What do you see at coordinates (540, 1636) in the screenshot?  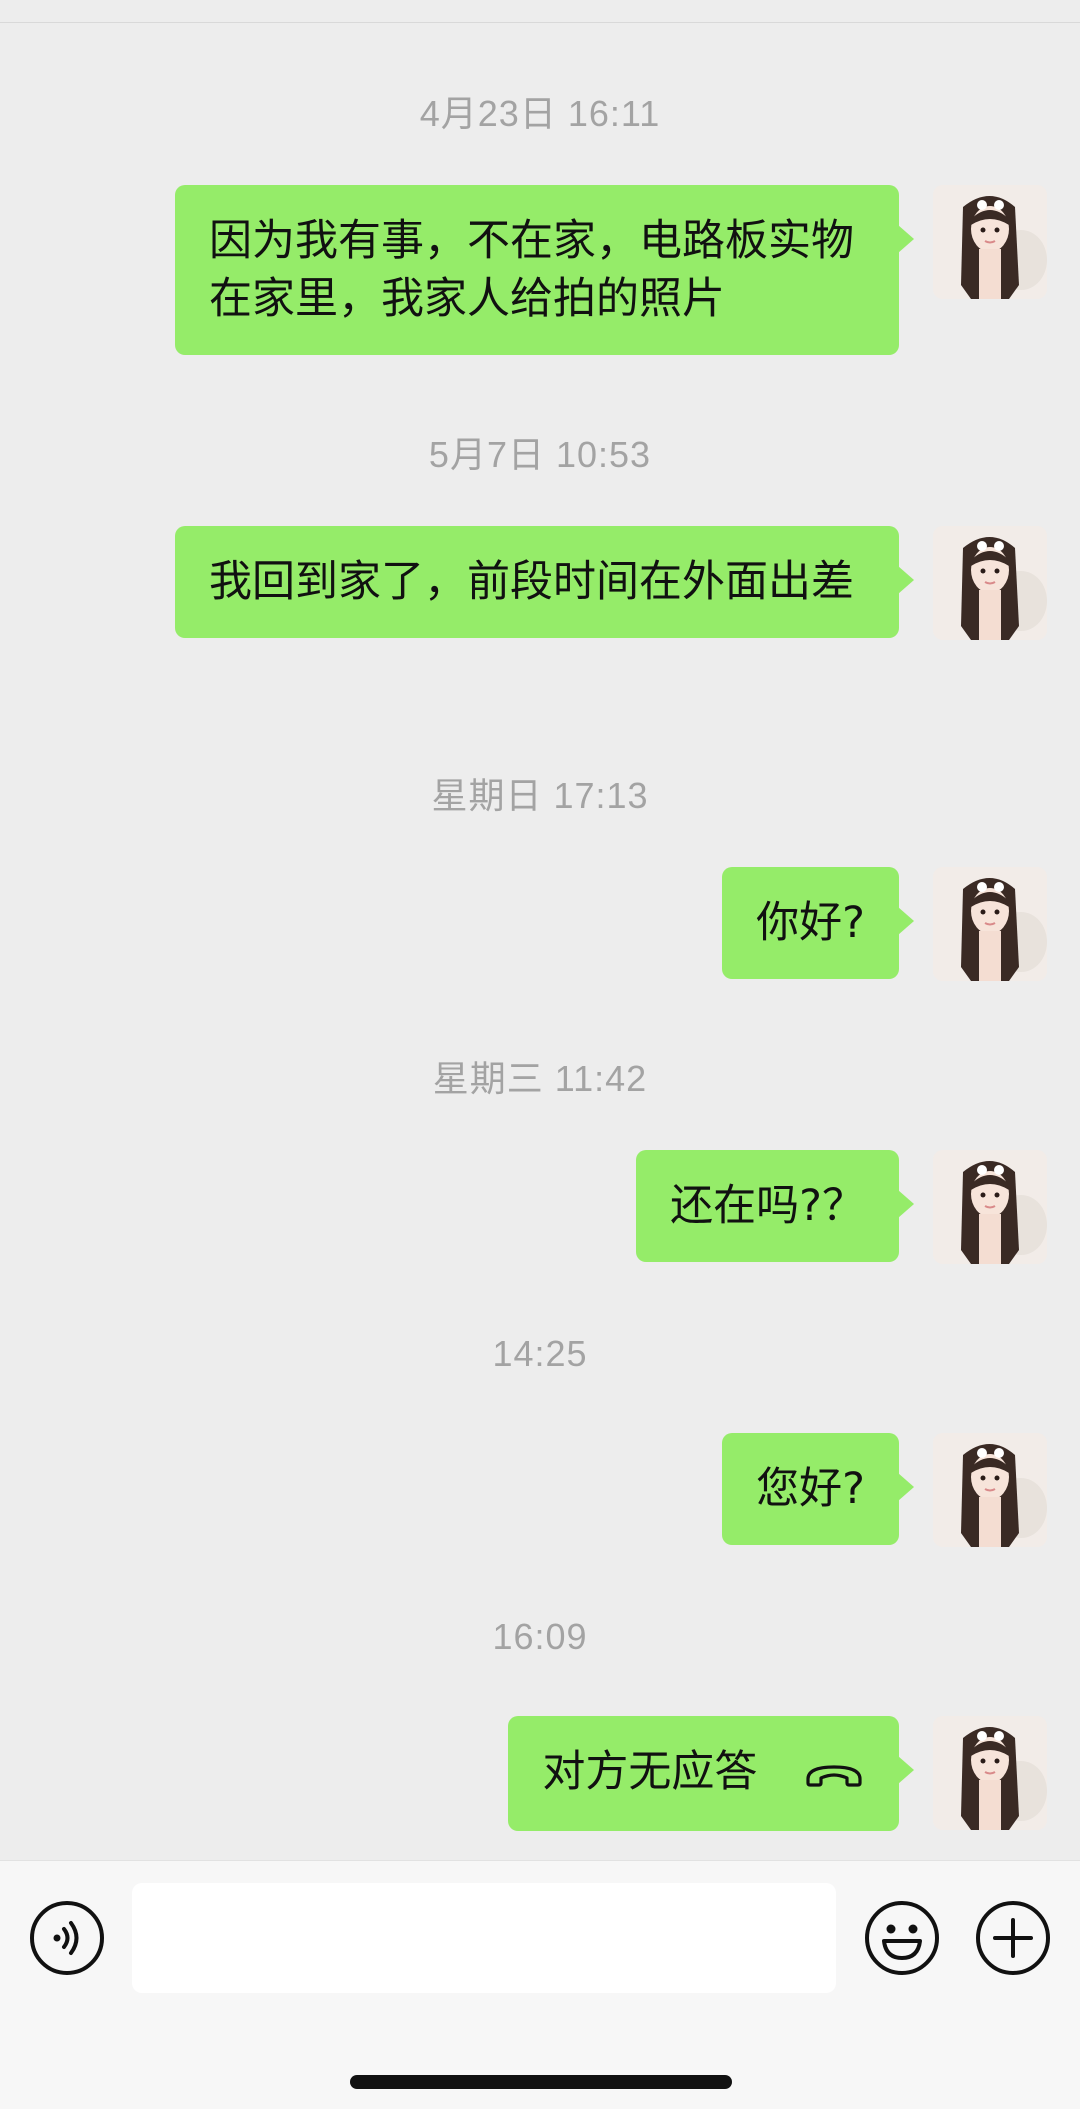 I see `message-timestamp: 16:09` at bounding box center [540, 1636].